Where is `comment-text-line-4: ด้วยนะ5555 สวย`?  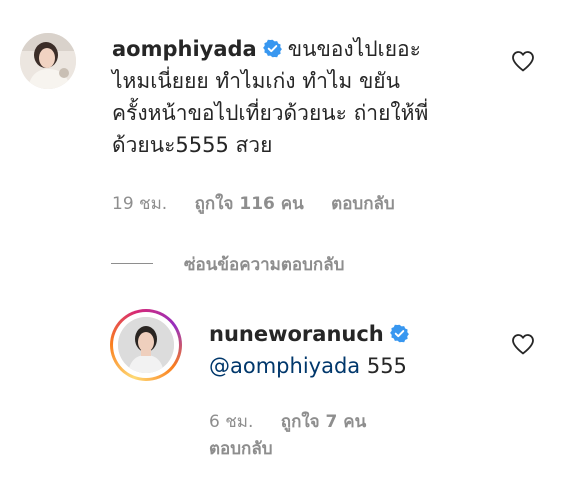 comment-text-line-4: ด้วยนะ5555 สวย is located at coordinates (192, 145).